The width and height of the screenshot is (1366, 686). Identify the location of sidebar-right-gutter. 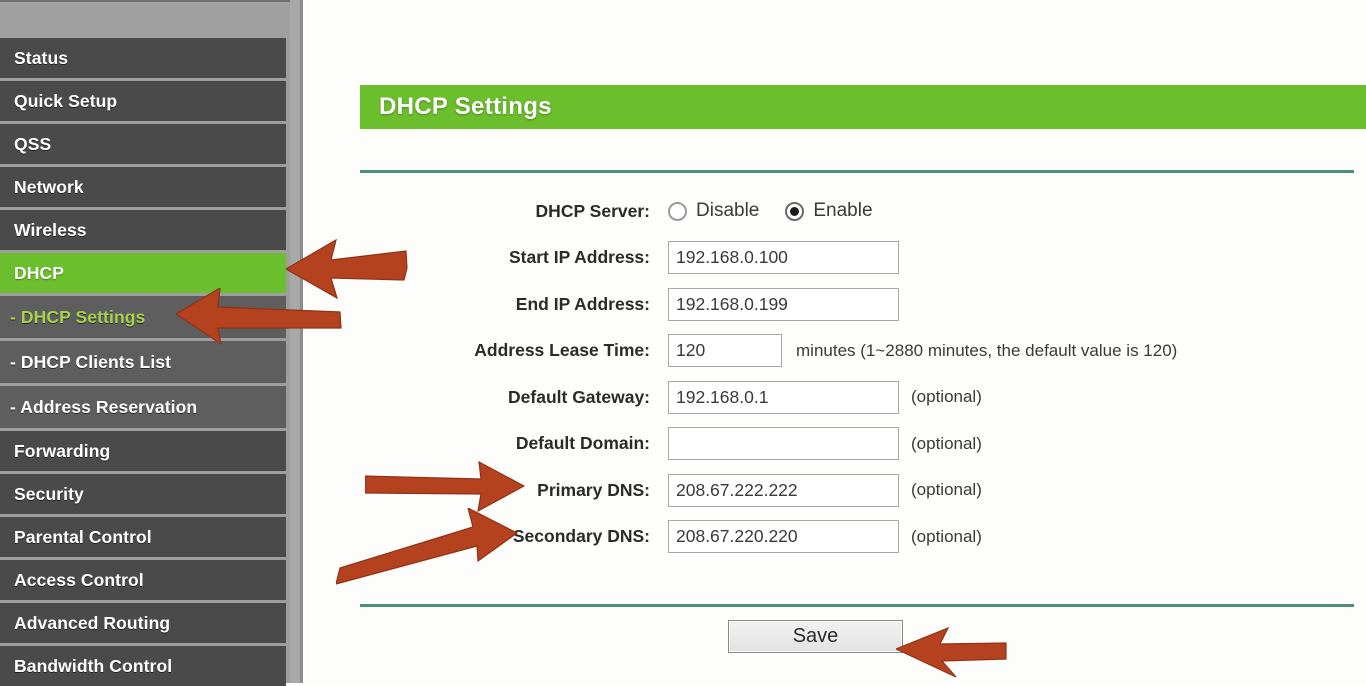
(296, 341).